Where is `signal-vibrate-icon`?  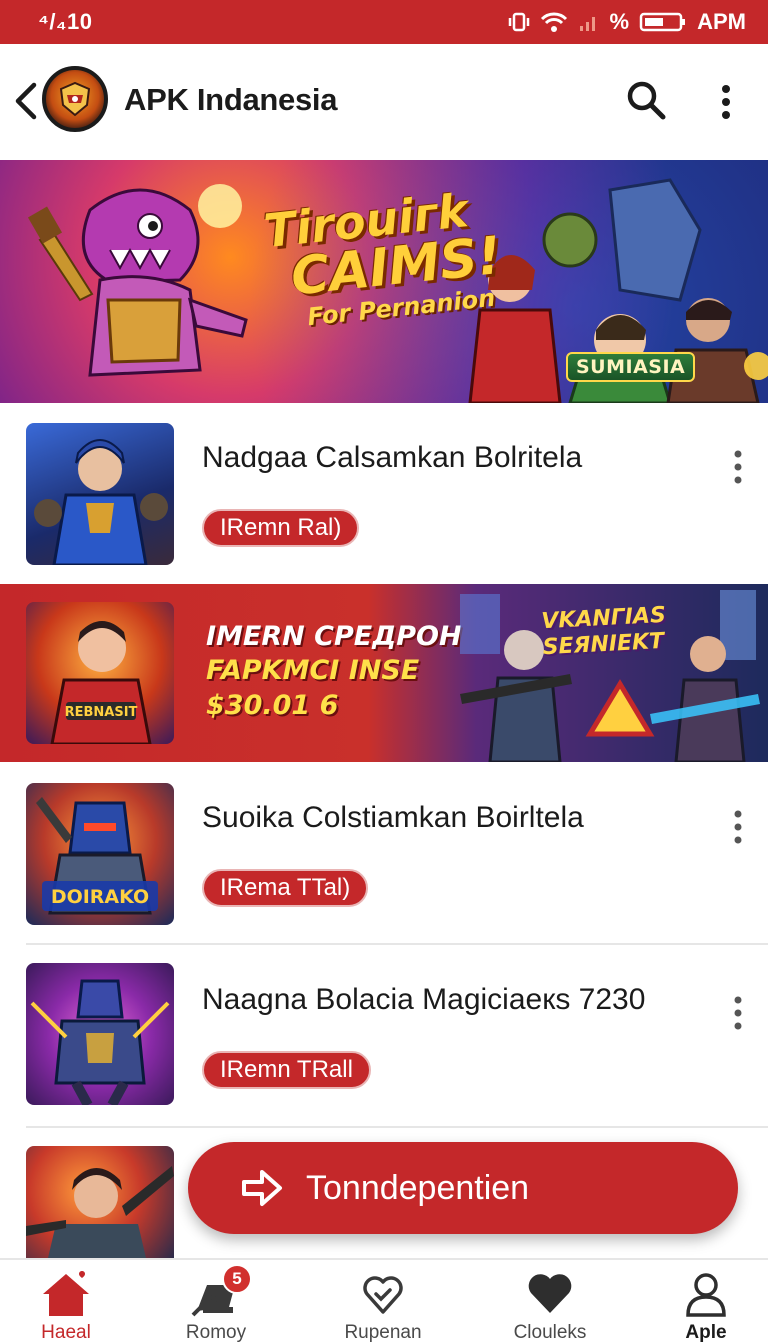 signal-vibrate-icon is located at coordinates (518, 22).